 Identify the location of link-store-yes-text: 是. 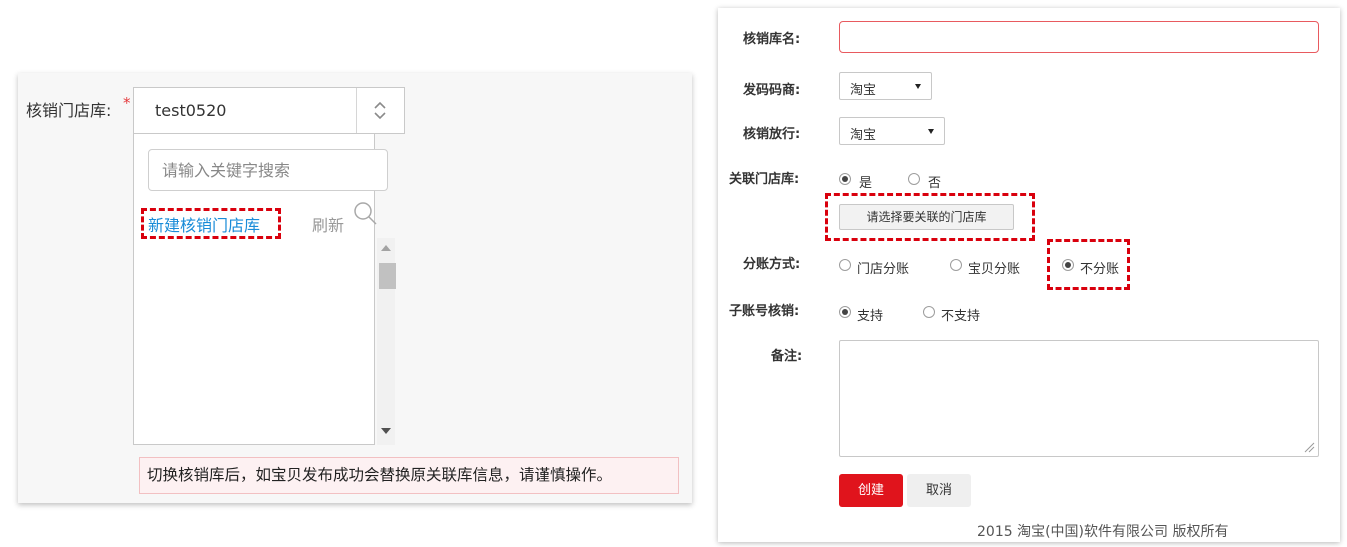
(866, 183).